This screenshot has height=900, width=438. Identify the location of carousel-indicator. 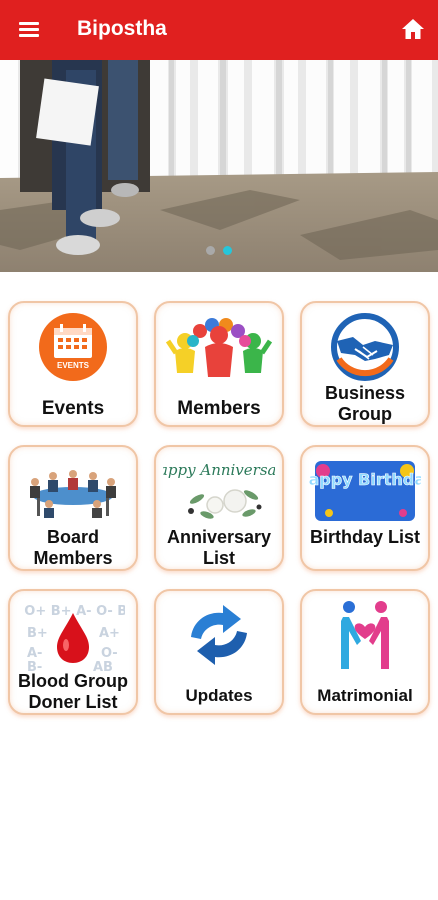
(219, 250).